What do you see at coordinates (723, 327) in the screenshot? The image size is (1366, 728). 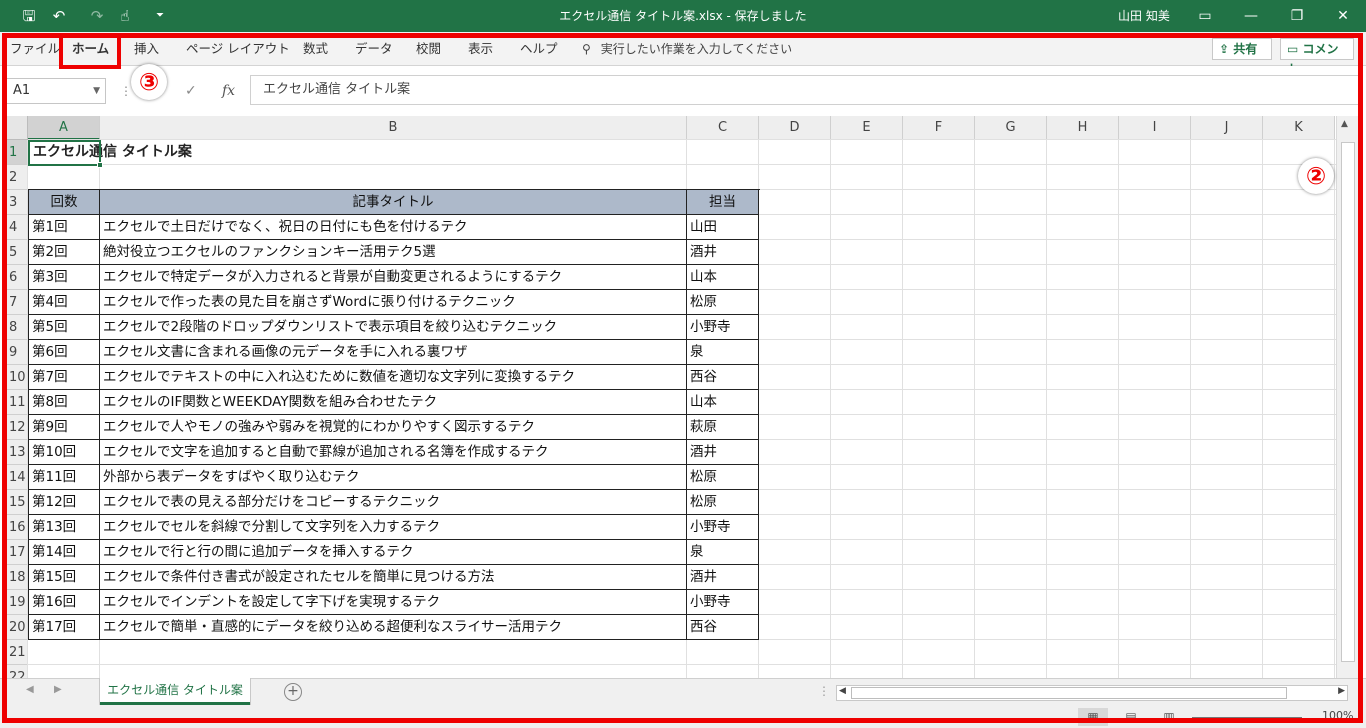 I see `table-cell: 小野寺` at bounding box center [723, 327].